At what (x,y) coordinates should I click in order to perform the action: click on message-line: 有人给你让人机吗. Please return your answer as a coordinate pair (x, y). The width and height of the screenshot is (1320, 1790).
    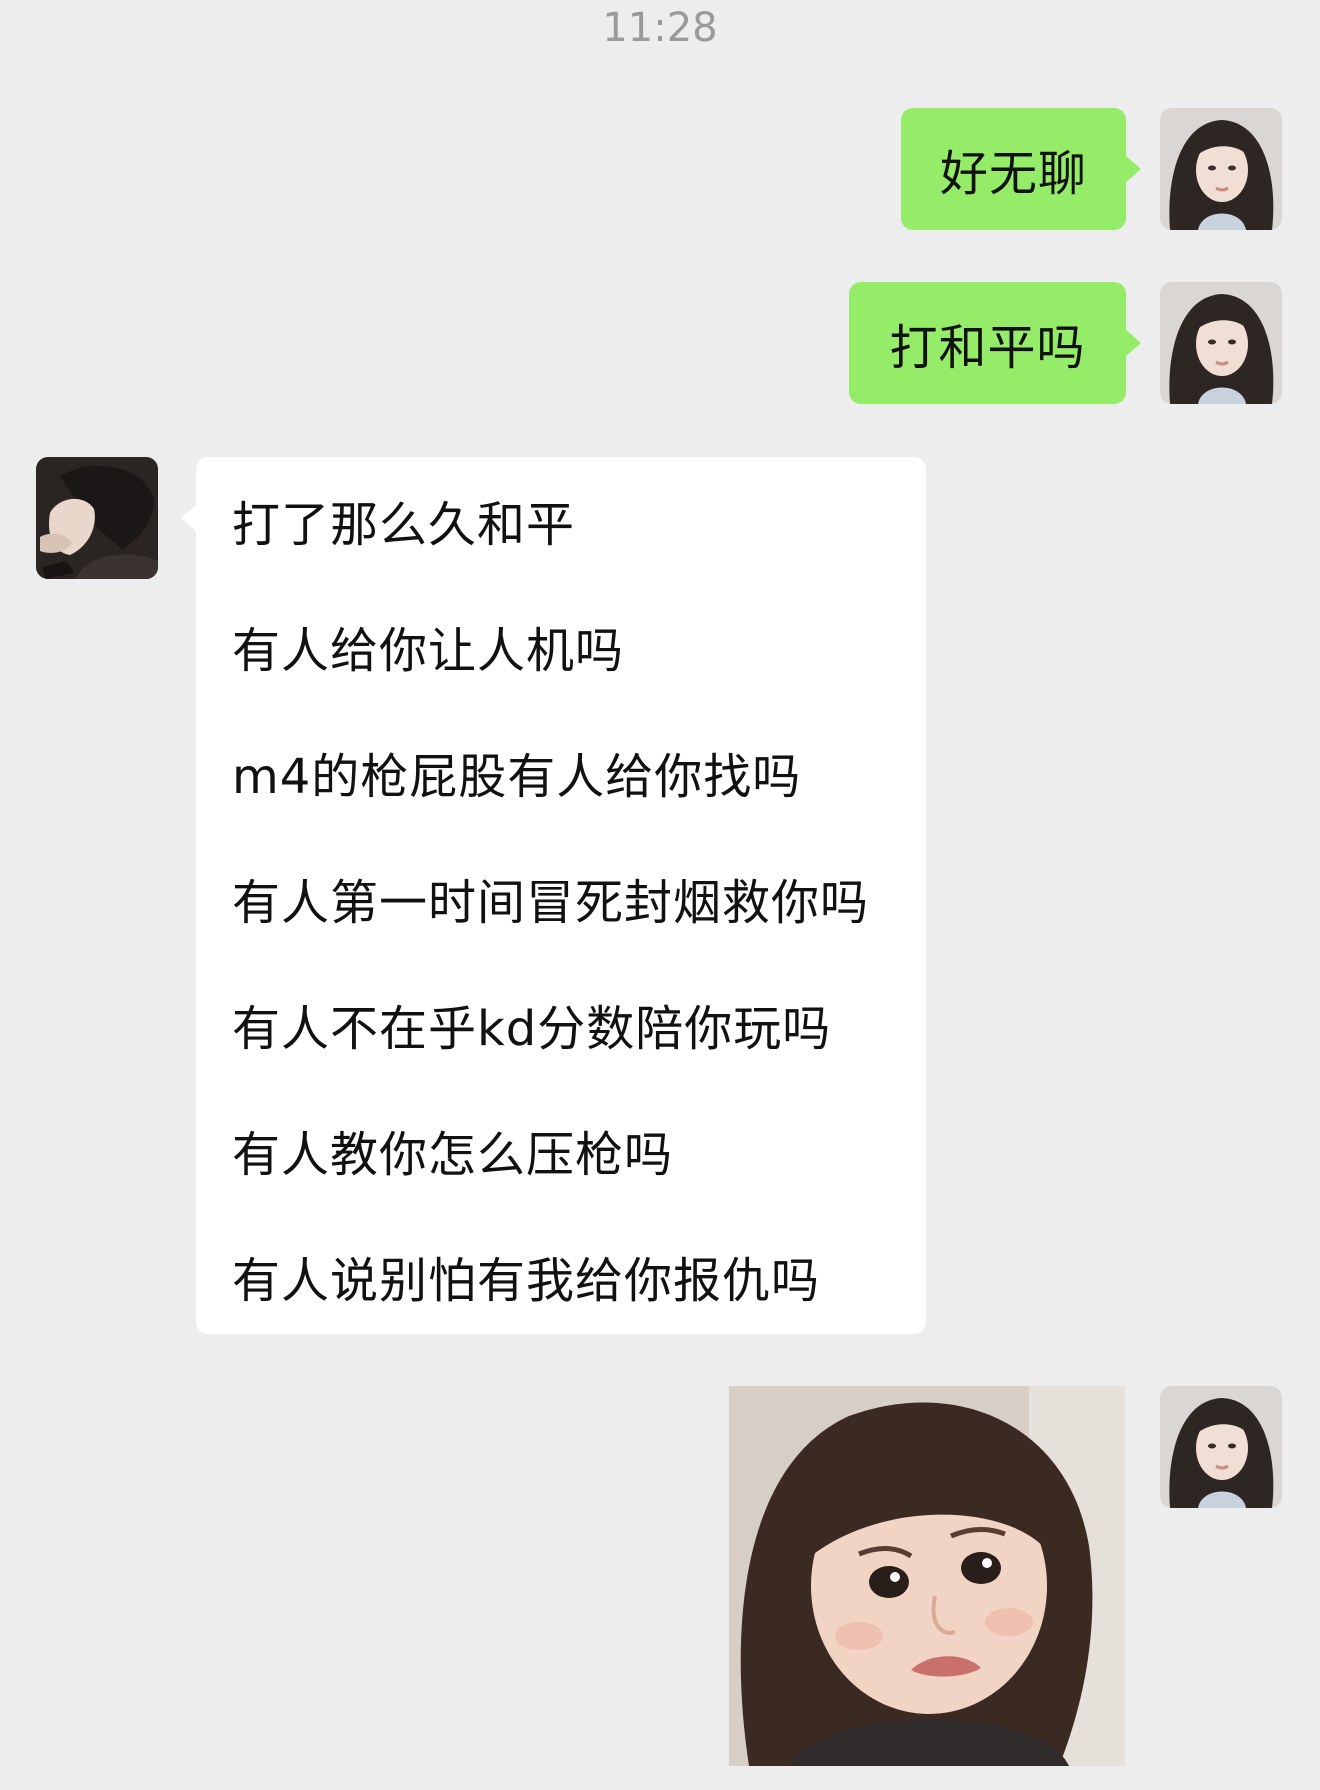
    Looking at the image, I should click on (428, 651).